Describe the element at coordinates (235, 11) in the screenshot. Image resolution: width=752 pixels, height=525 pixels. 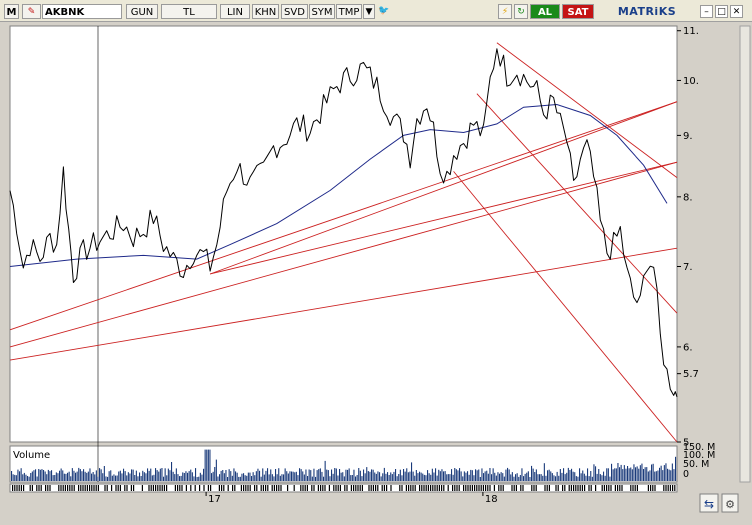
I see `scale-button: LIN` at that location.